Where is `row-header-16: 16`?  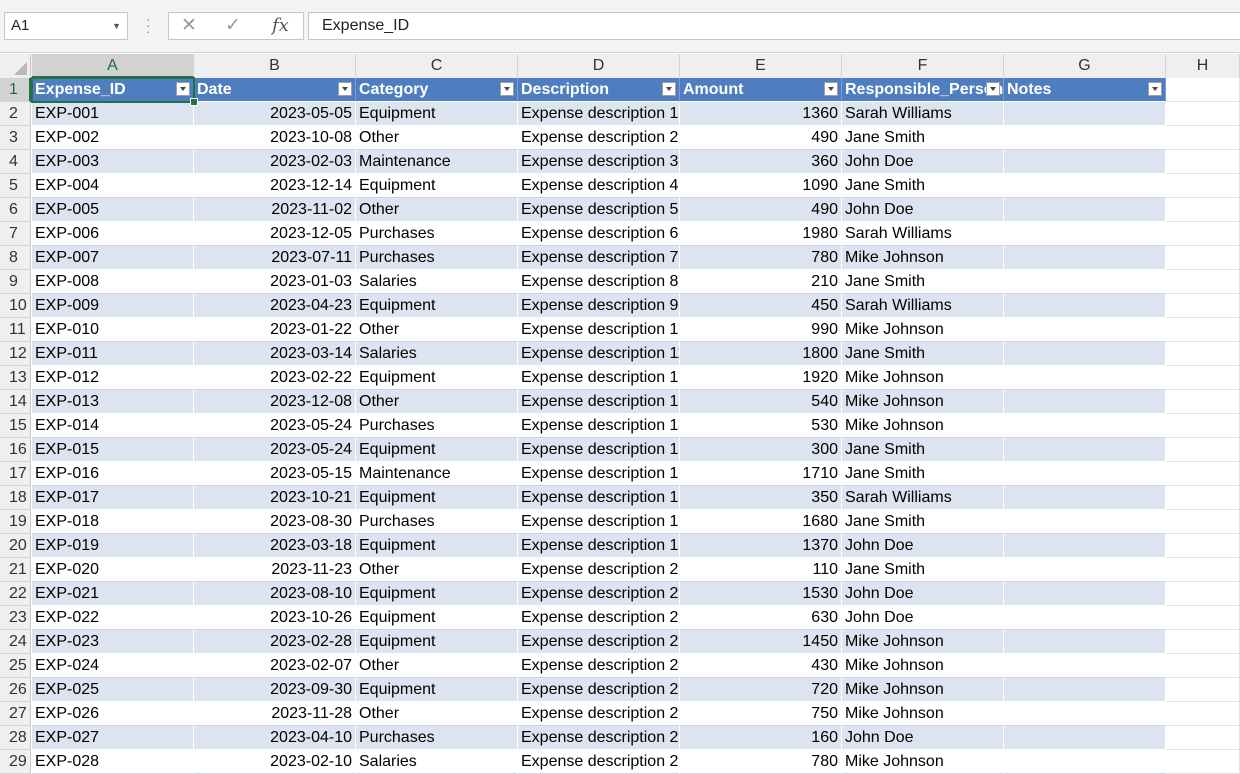
row-header-16: 16 is located at coordinates (15, 450).